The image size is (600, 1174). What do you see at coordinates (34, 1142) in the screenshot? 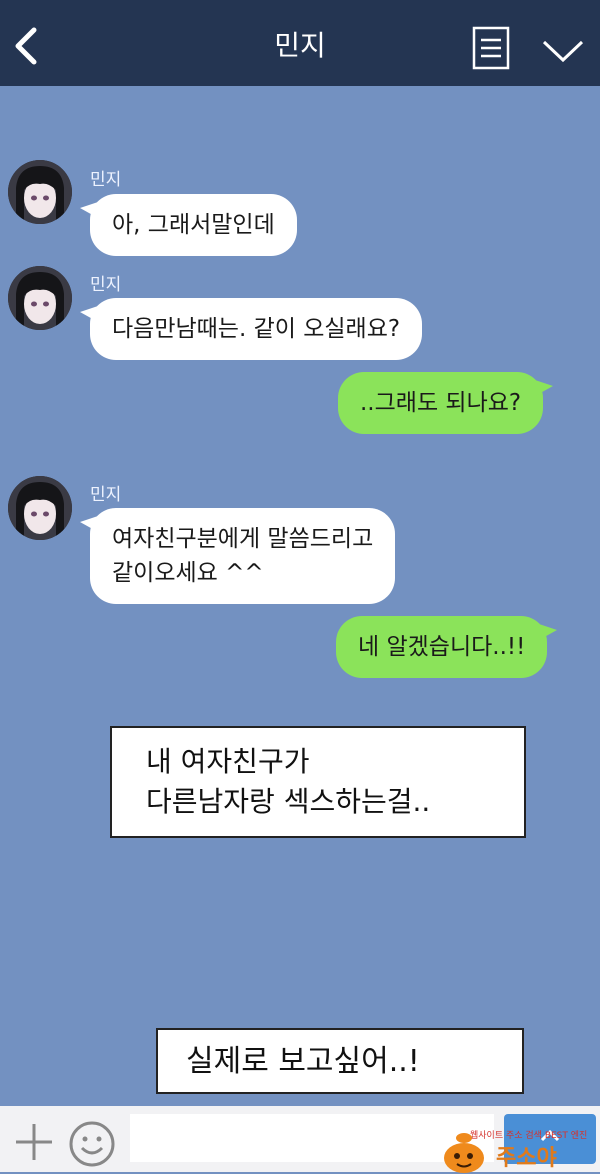
I see `plus-icon` at bounding box center [34, 1142].